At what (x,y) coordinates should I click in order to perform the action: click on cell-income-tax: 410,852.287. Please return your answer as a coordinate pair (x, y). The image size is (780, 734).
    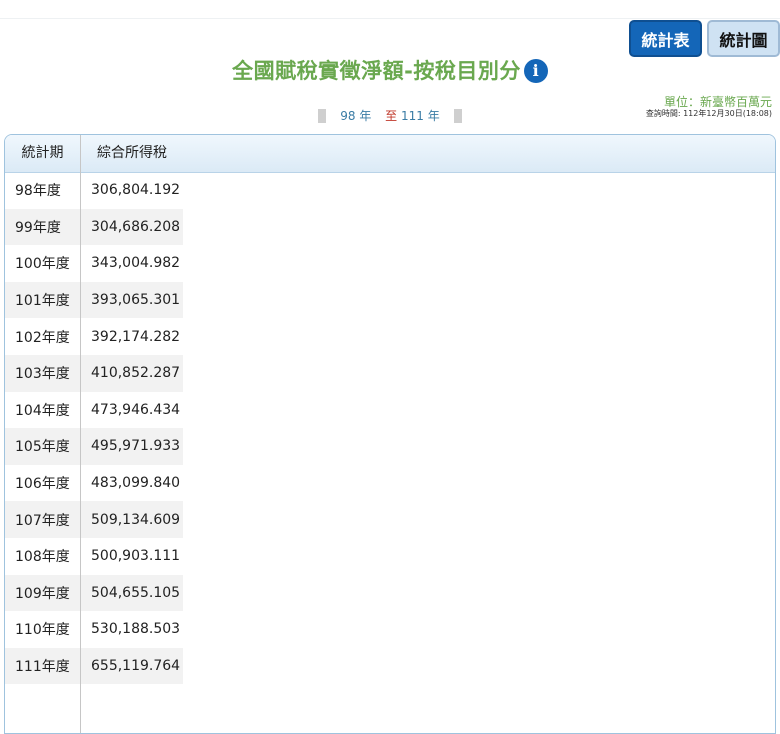
    Looking at the image, I should click on (132, 373).